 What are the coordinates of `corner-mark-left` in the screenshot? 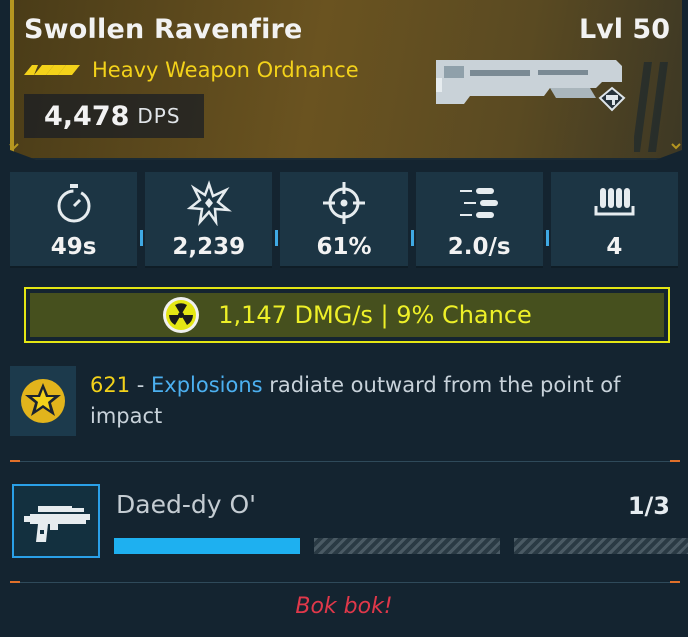 It's located at (14, 146).